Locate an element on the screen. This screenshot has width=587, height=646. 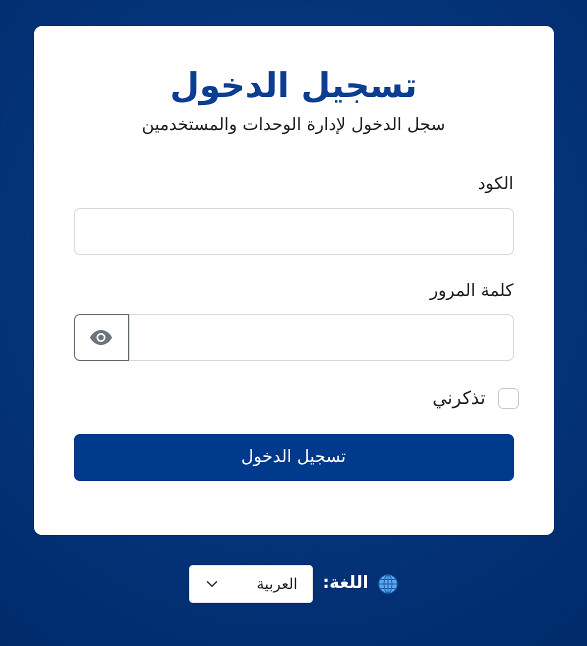
field-label: الكود is located at coordinates (496, 184).